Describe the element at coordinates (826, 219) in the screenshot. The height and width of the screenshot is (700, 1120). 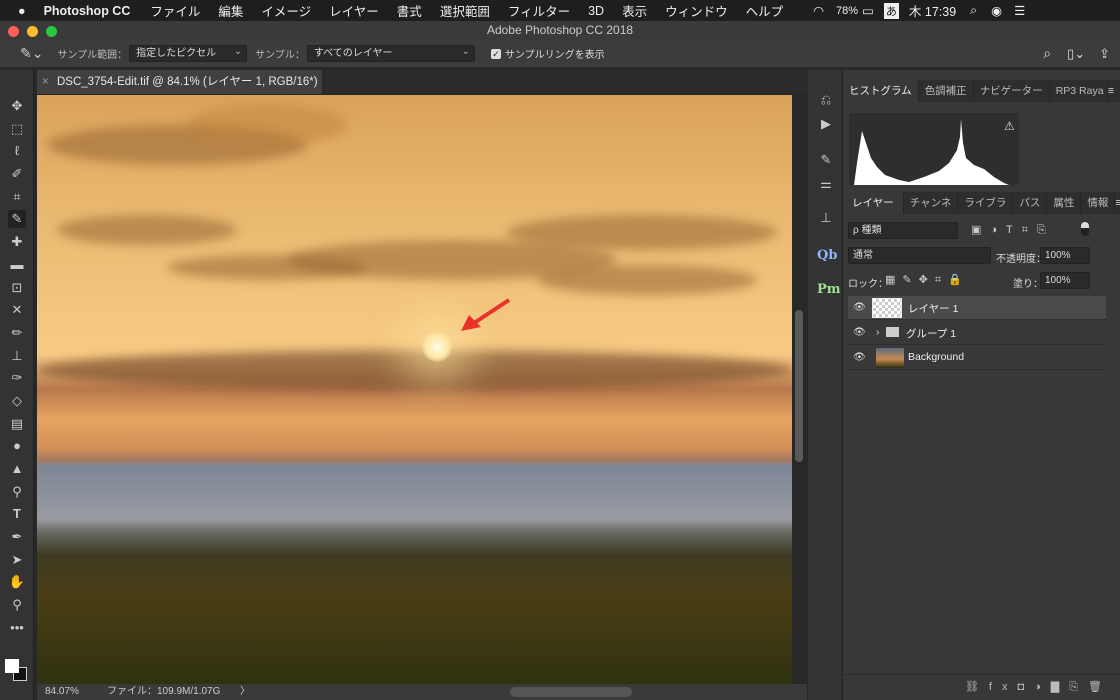
I see `clone-source-icon: ⊥` at that location.